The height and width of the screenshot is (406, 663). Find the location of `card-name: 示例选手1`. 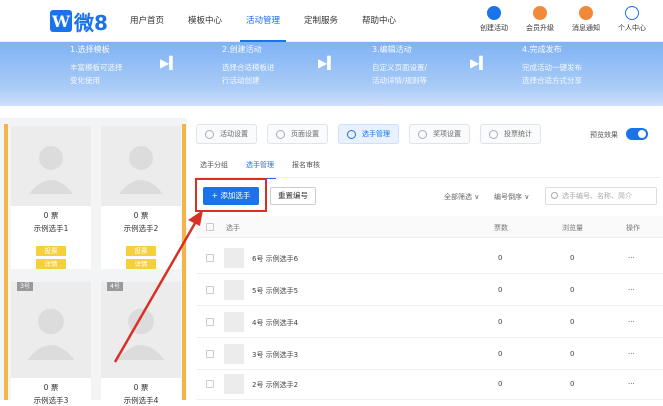

card-name: 示例选手1 is located at coordinates (51, 228).